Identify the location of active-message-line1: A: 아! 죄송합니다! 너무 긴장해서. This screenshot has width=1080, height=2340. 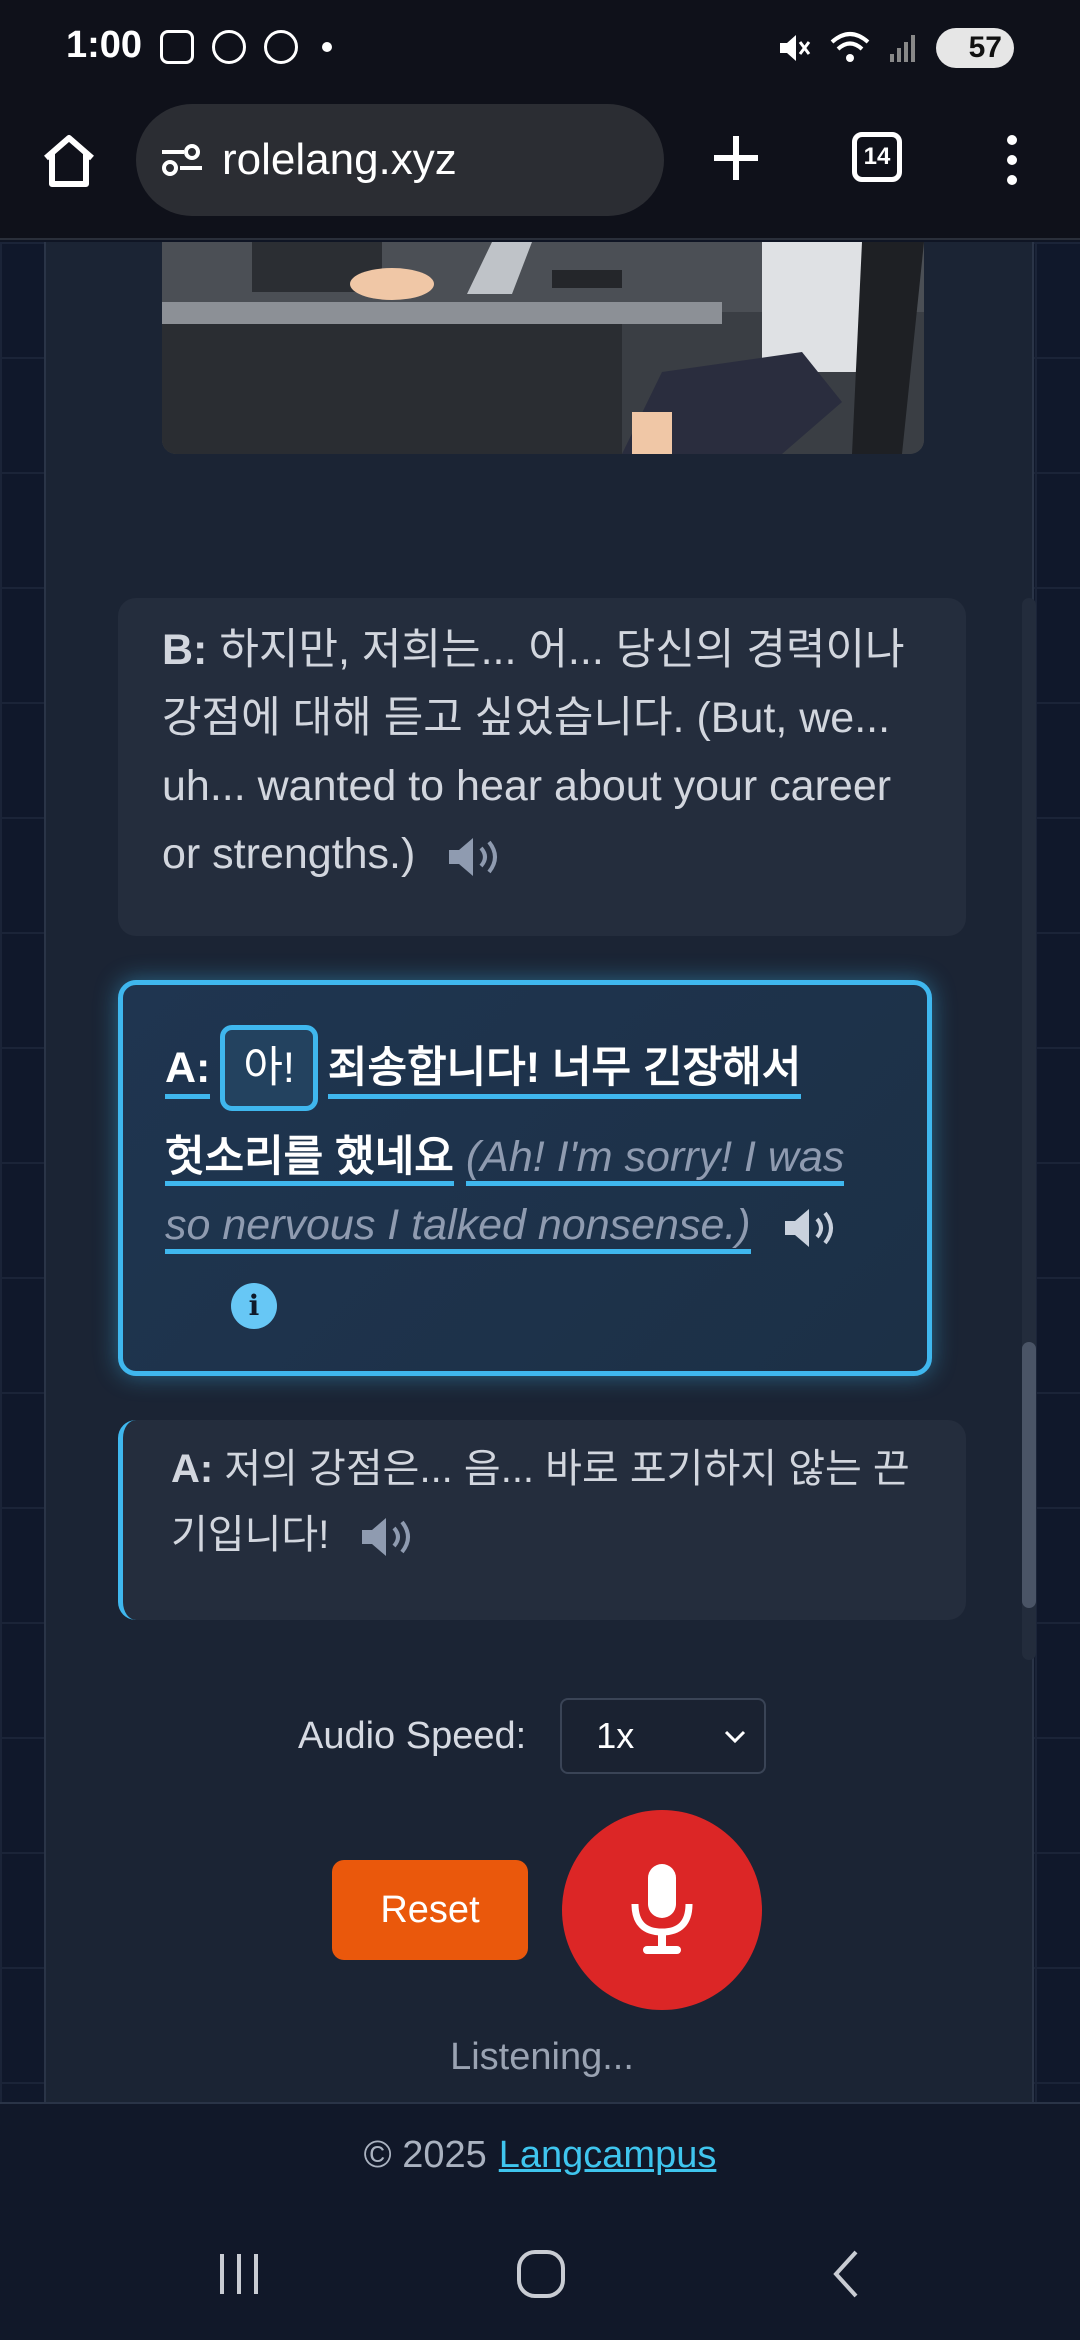
(483, 1068).